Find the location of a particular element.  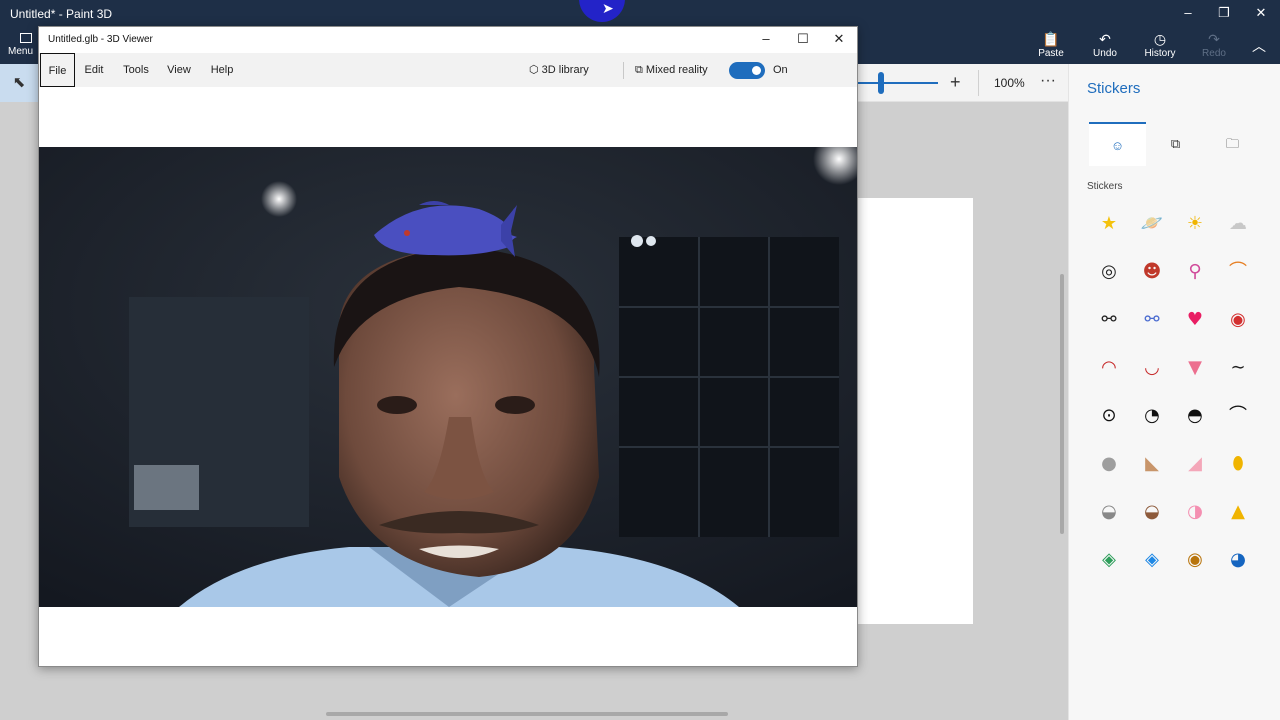

library-label: 3D library is located at coordinates (565, 70).